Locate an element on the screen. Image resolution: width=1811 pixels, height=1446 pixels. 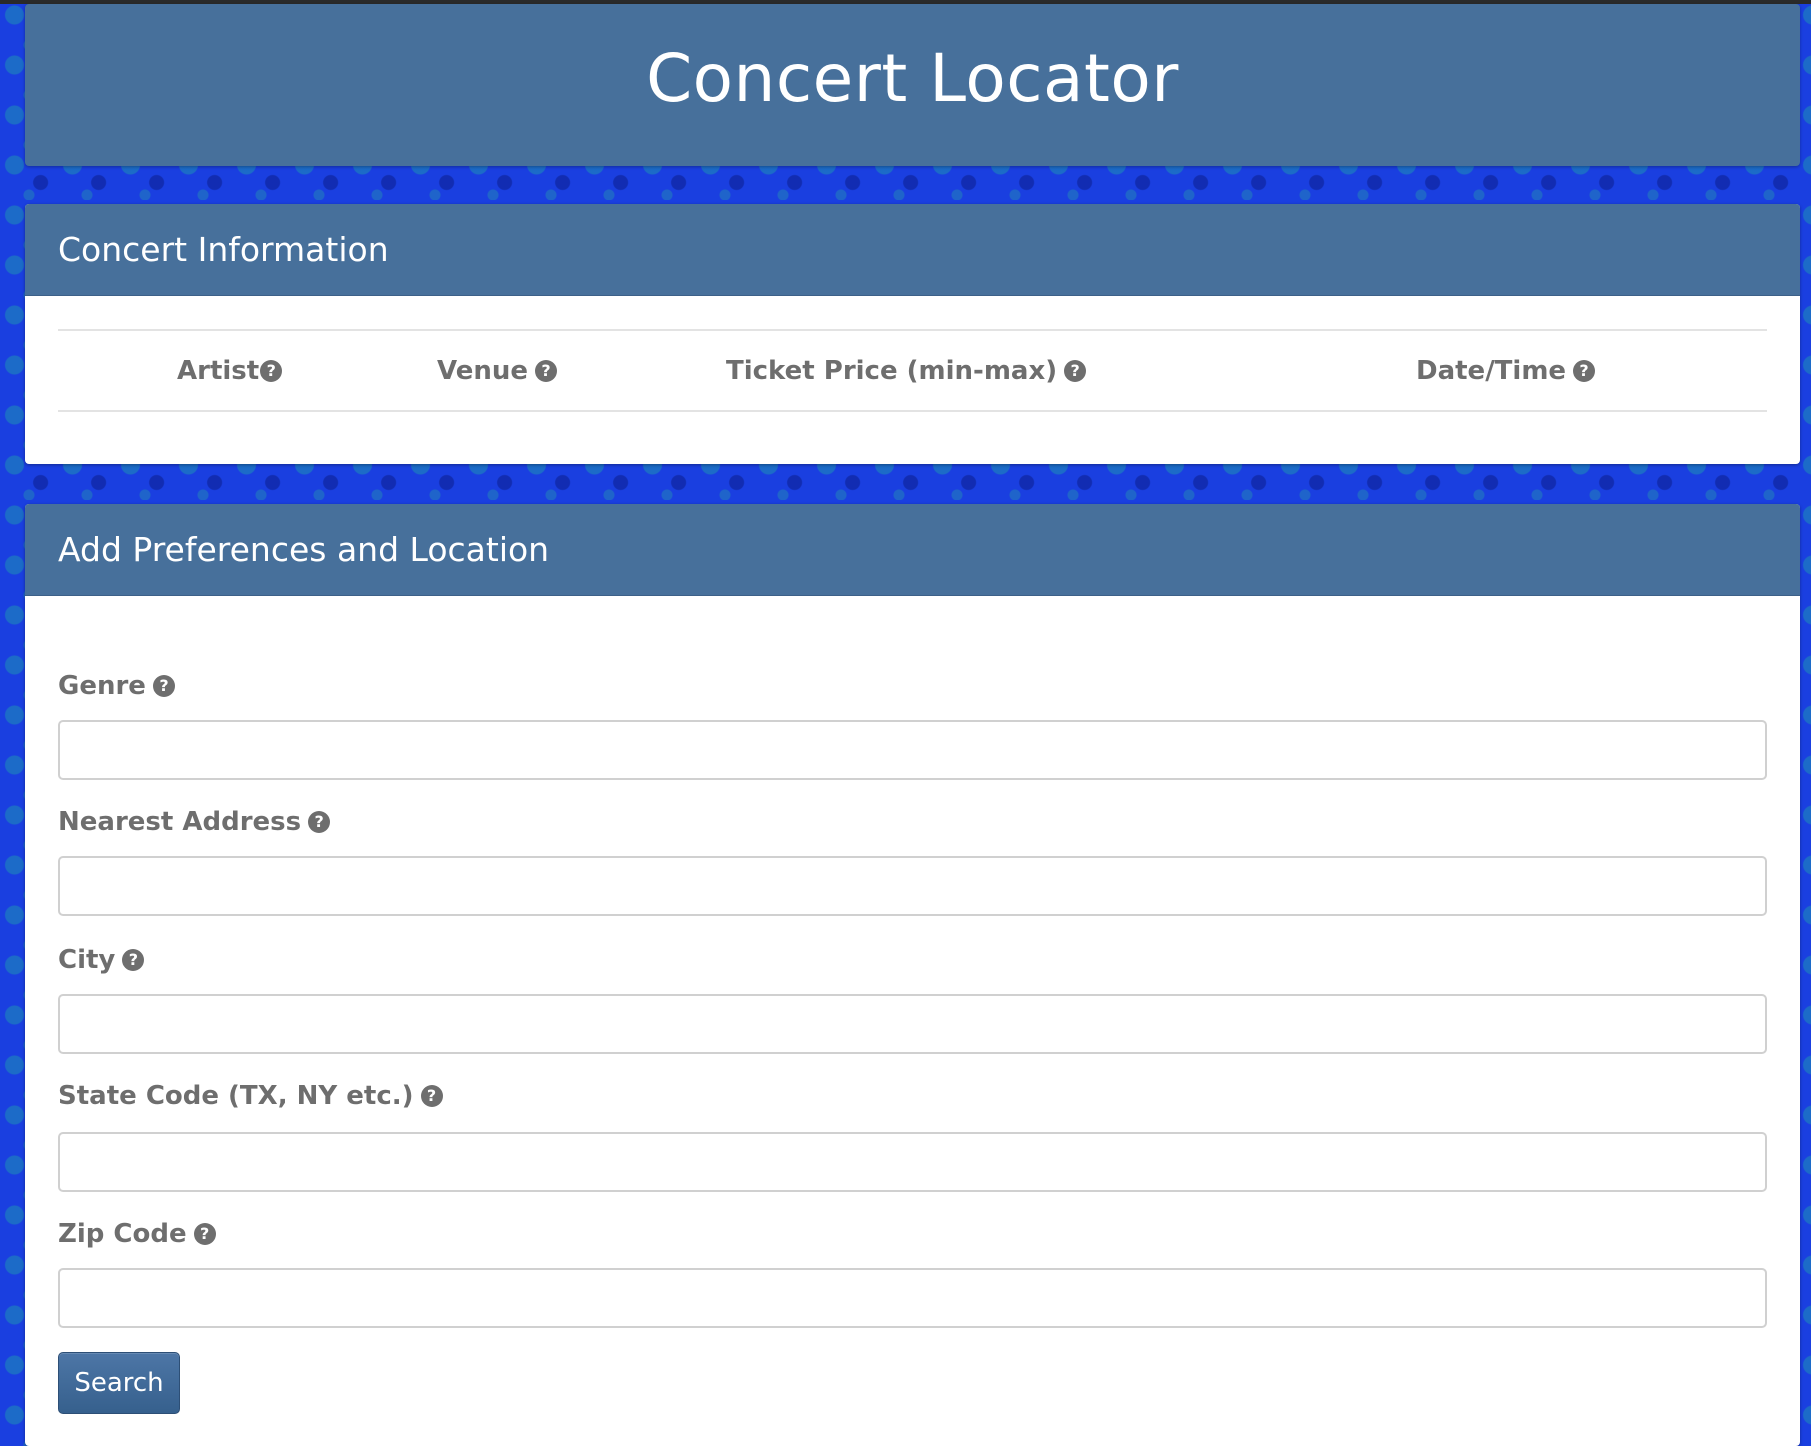
nearest-address-label: Nearest Address ? is located at coordinates (912, 822).